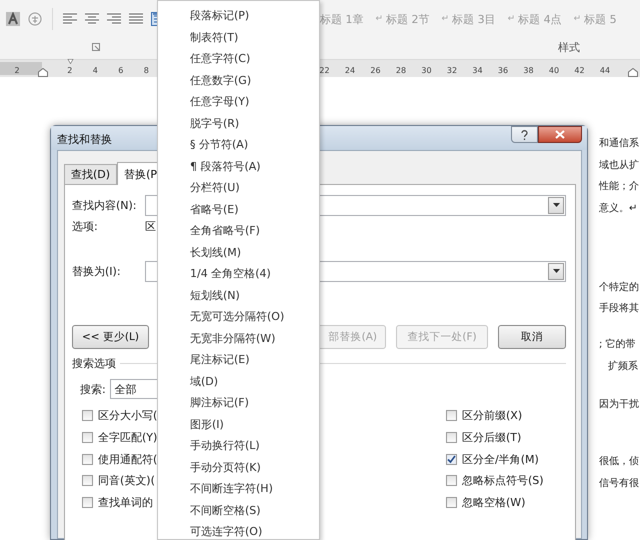 This screenshot has width=640, height=540. Describe the element at coordinates (238, 359) in the screenshot. I see `menu-item: 尾注标记(E)` at that location.